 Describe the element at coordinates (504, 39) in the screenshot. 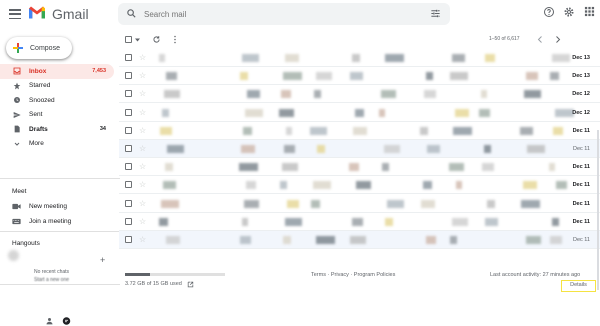

I see `pagination-text: 1–50 of 6,617` at that location.